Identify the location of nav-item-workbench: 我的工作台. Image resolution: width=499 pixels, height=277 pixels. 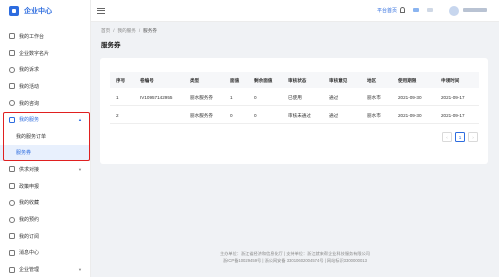
(45, 36).